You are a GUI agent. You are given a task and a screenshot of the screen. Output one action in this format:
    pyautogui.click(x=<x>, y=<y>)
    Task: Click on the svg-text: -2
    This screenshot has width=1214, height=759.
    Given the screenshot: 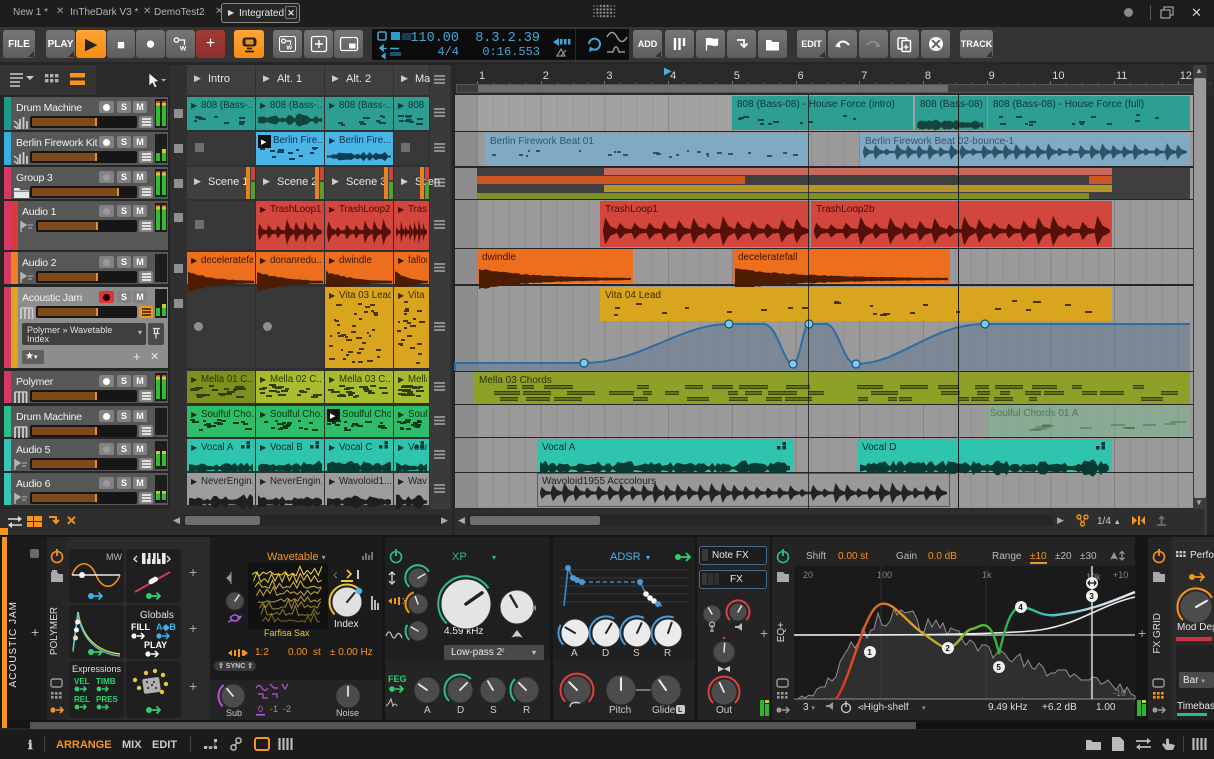 What is the action you would take?
    pyautogui.click(x=287, y=709)
    